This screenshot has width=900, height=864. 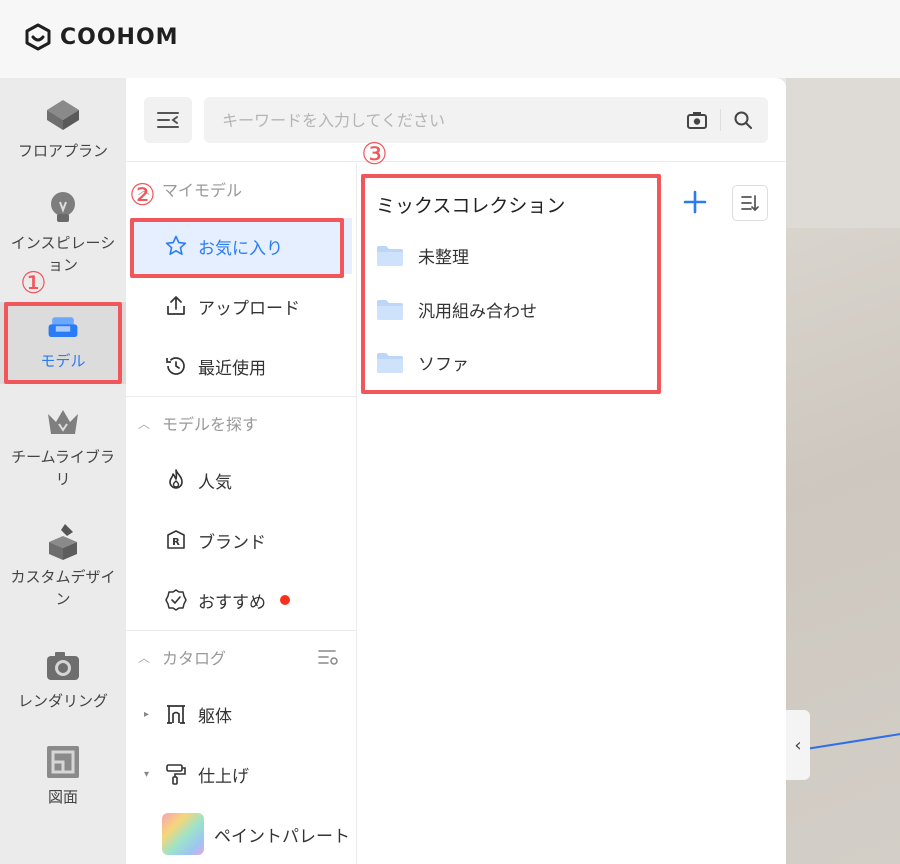 I want to click on toggle-menu-button, so click(x=168, y=120).